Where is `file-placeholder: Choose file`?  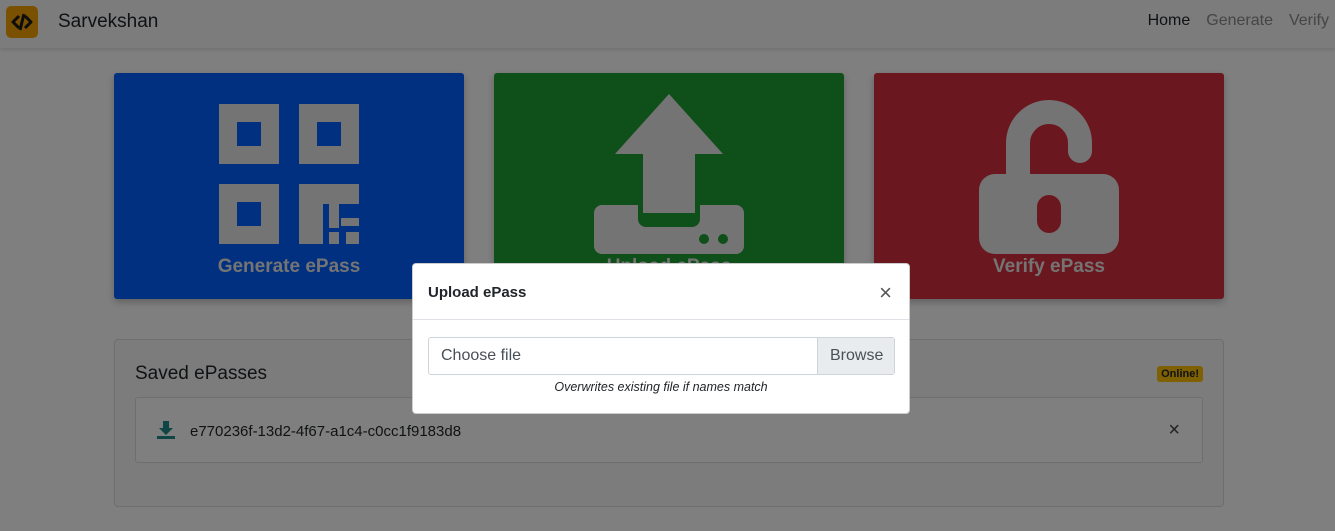 file-placeholder: Choose file is located at coordinates (623, 356).